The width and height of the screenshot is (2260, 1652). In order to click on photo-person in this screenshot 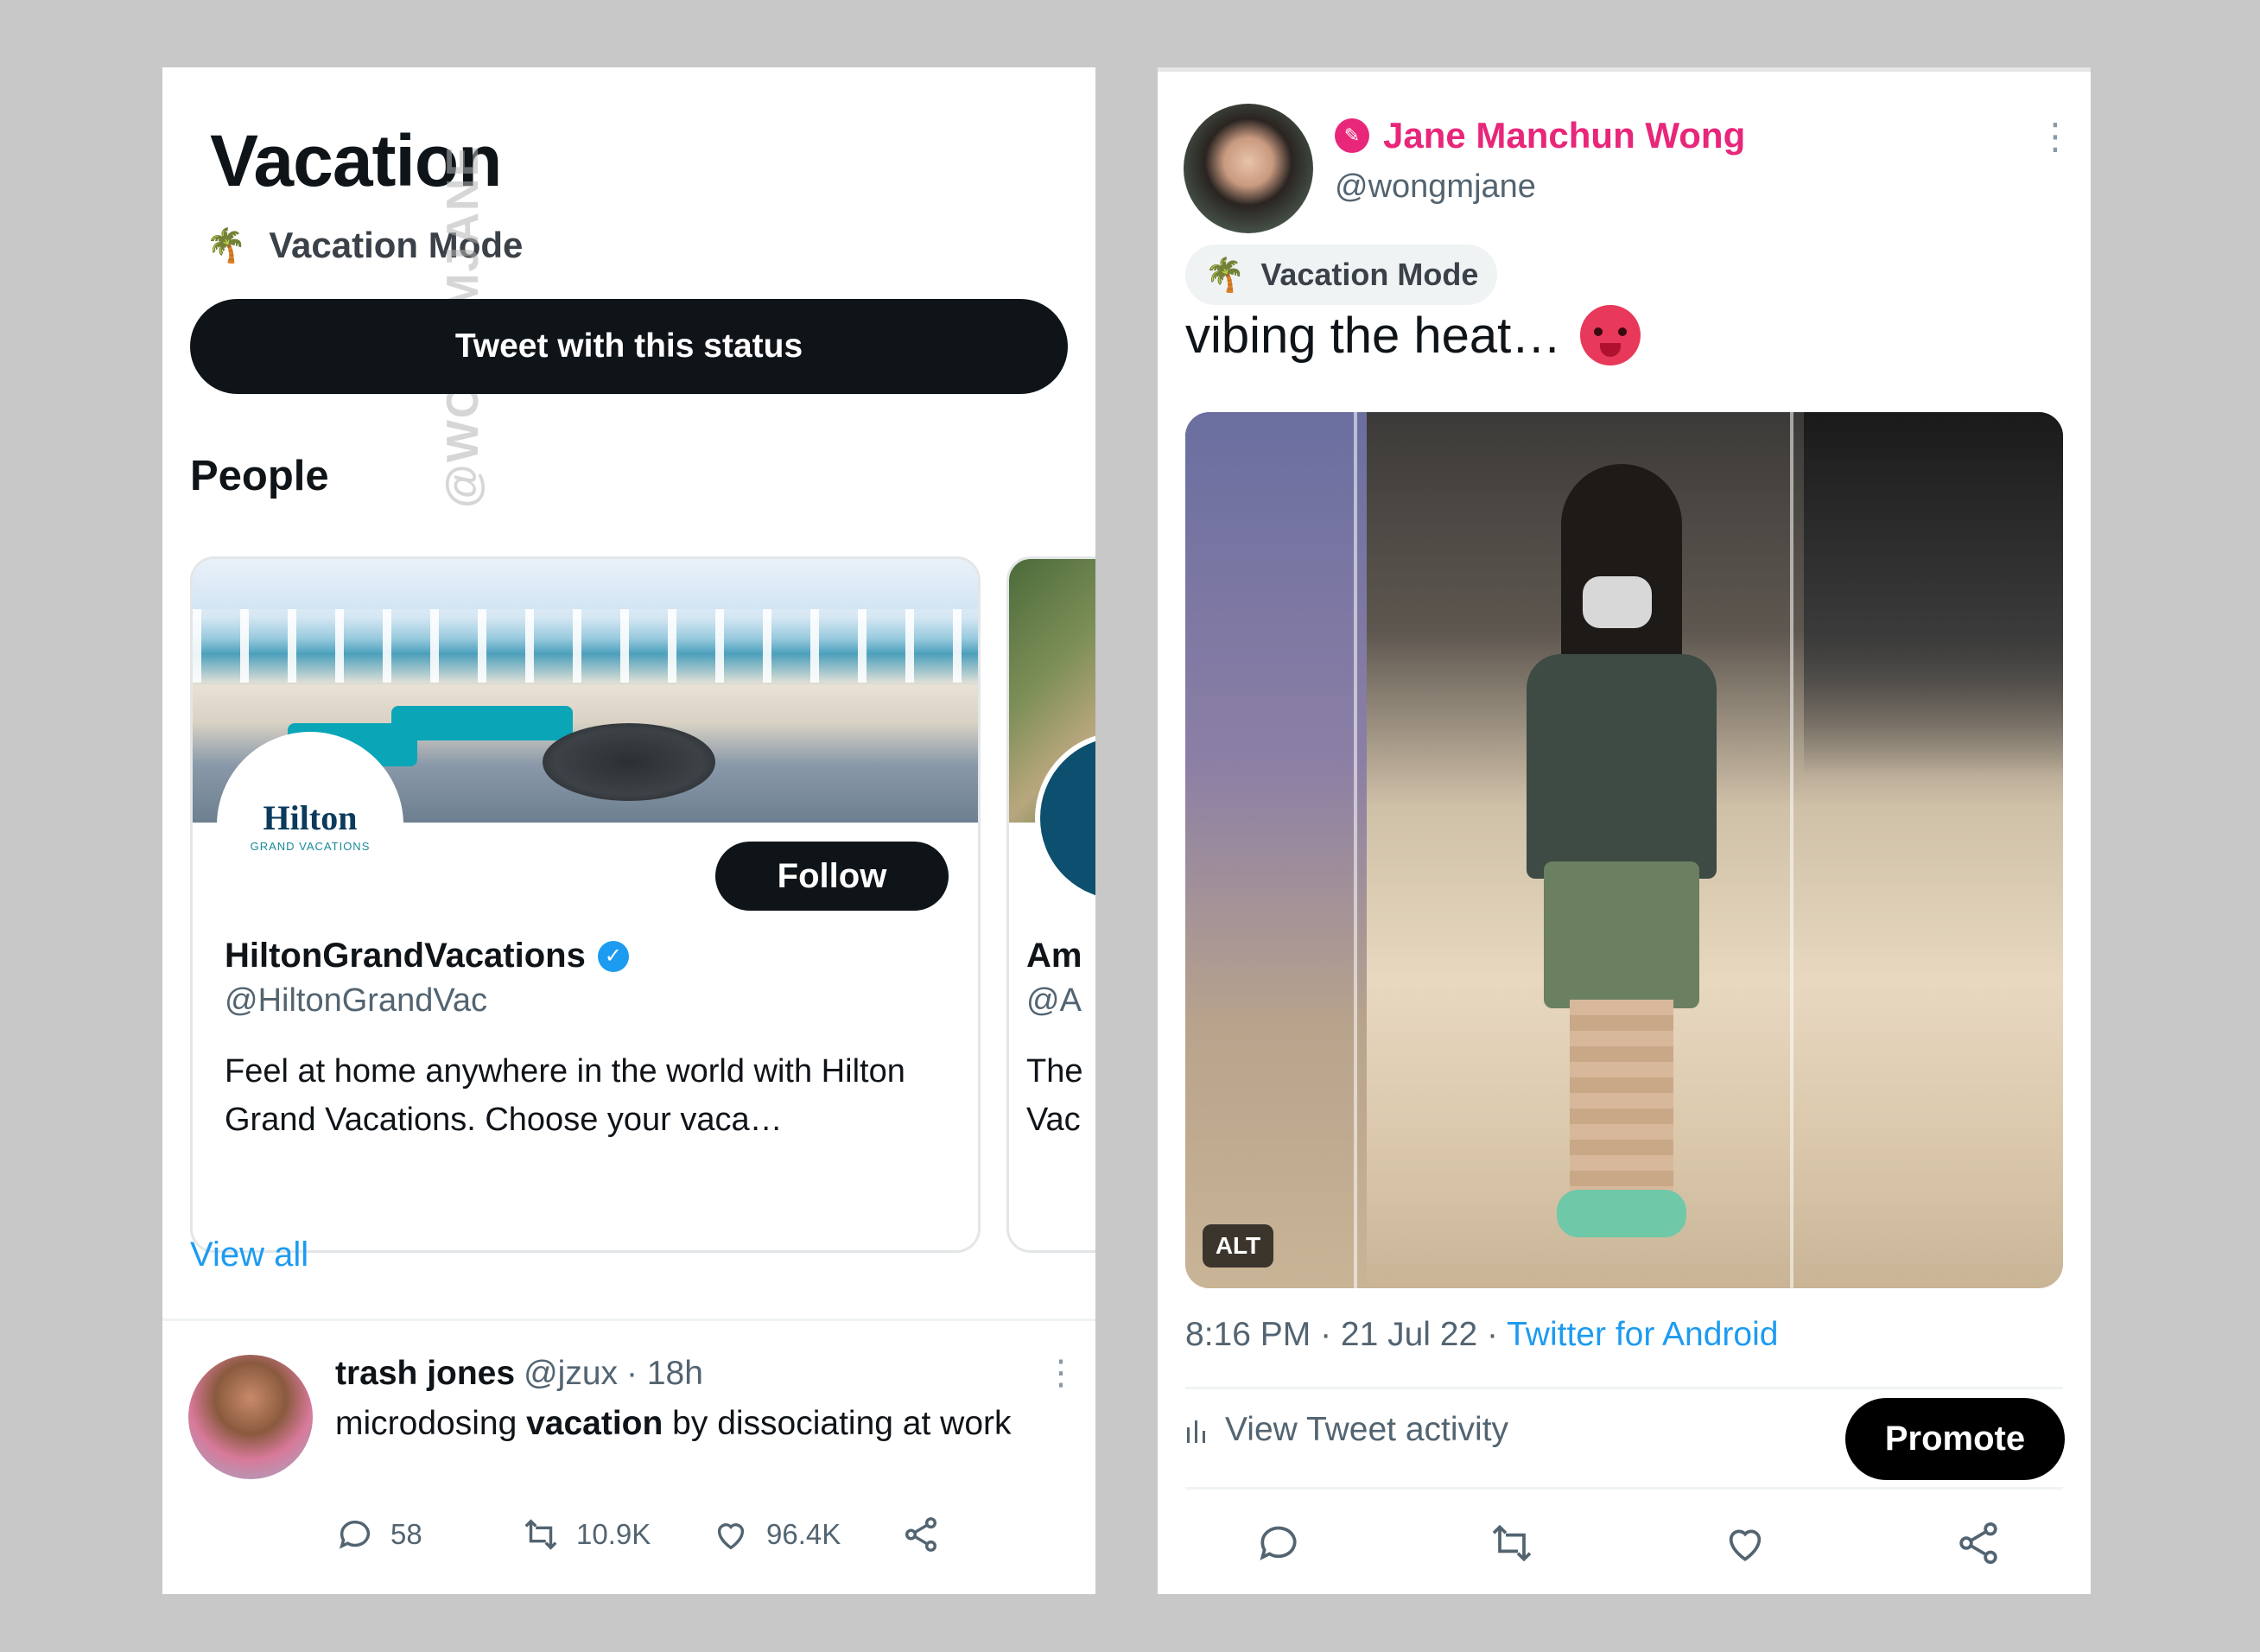, I will do `click(1622, 853)`.